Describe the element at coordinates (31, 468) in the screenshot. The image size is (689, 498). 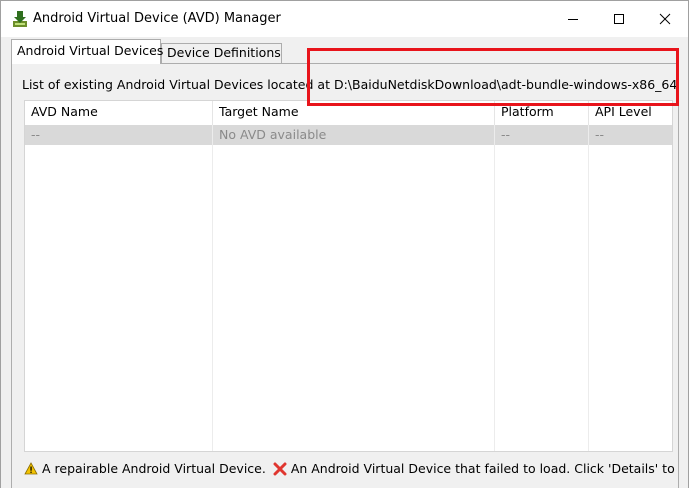
I see `warning-icon` at that location.